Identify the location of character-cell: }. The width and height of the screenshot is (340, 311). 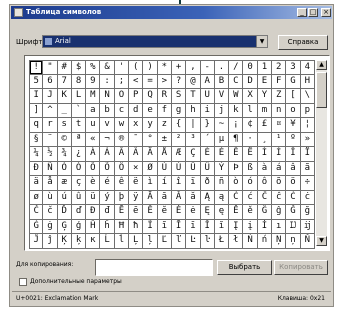
(207, 125).